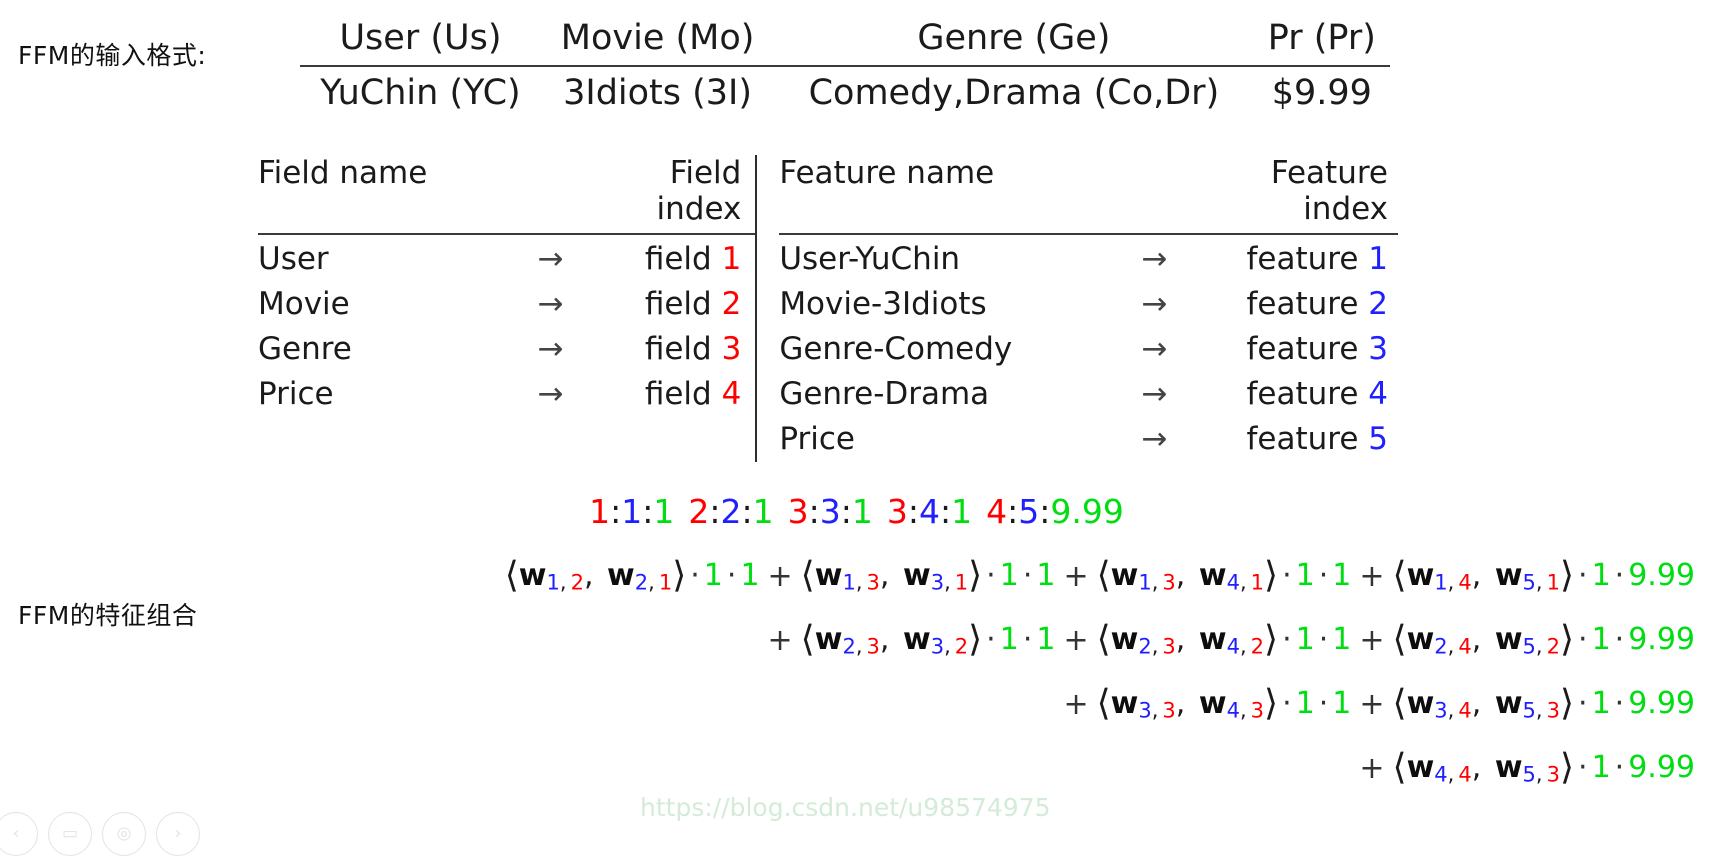  Describe the element at coordinates (1088, 194) in the screenshot. I see `feature-mapping-header: Feature name Feature index` at that location.